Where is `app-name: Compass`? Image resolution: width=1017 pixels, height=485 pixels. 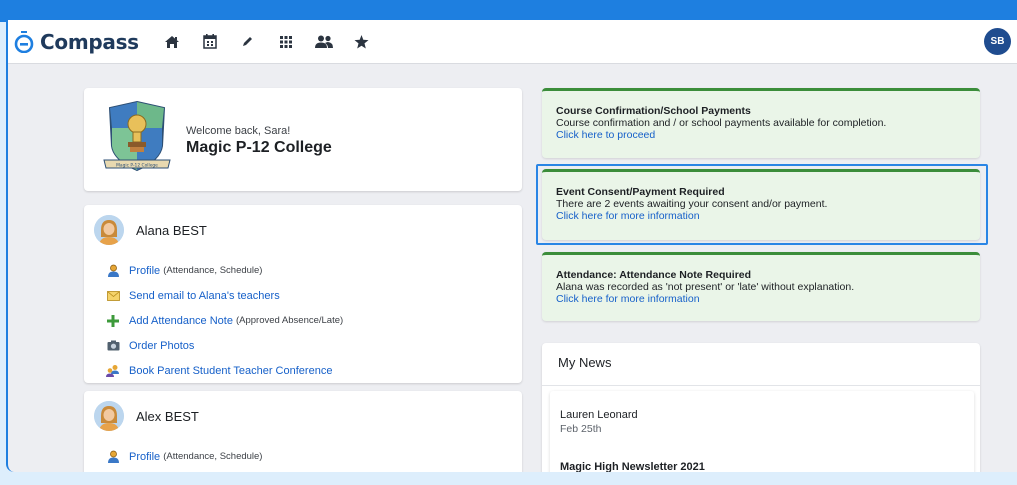
app-name: Compass is located at coordinates (89, 41).